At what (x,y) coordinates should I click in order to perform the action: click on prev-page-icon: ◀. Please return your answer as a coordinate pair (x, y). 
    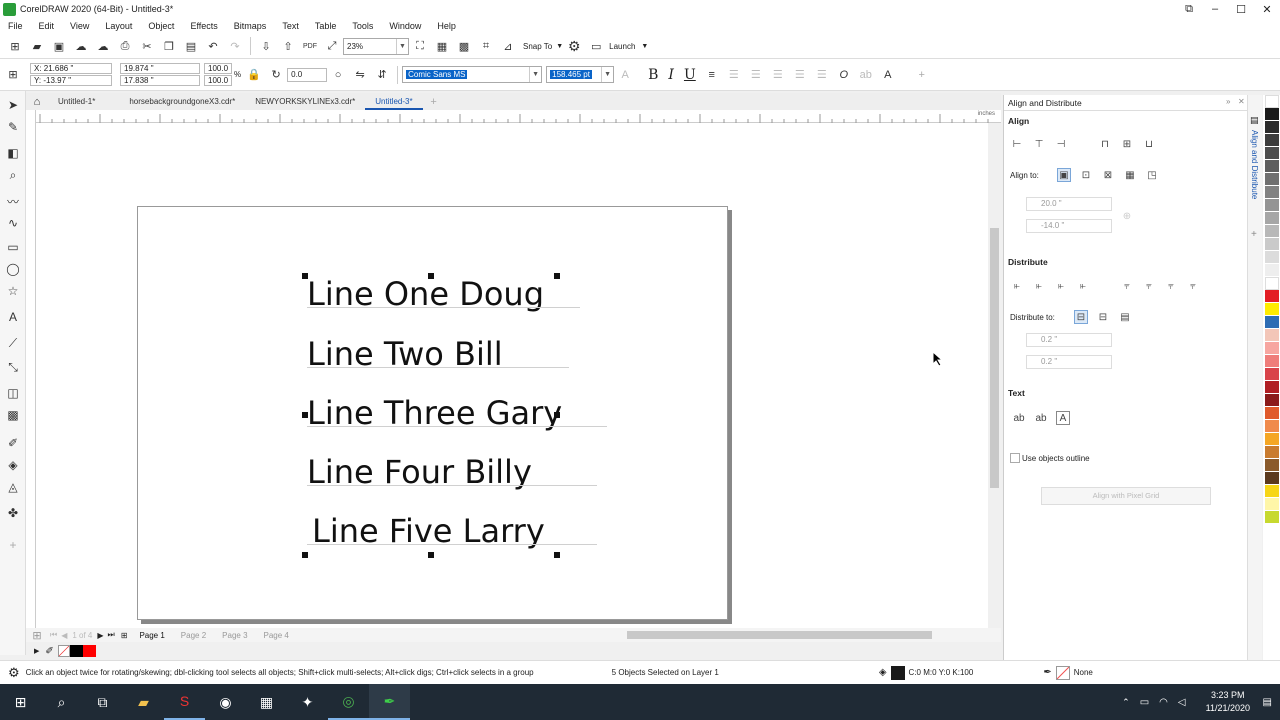
    Looking at the image, I should click on (64, 635).